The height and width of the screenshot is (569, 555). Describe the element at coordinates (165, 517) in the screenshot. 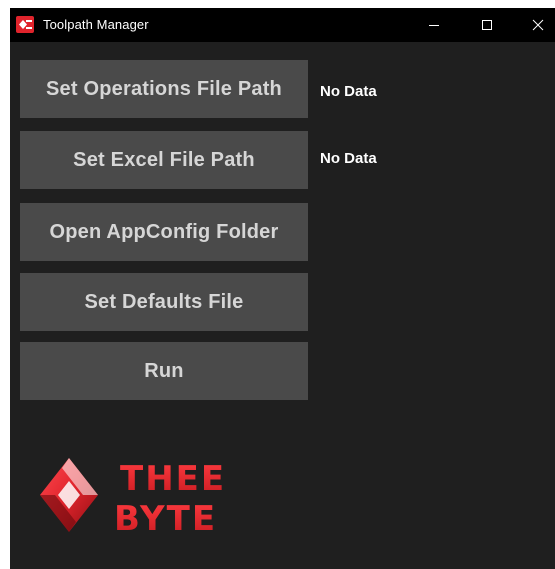

I see `logo-text-line2: BYTE` at that location.